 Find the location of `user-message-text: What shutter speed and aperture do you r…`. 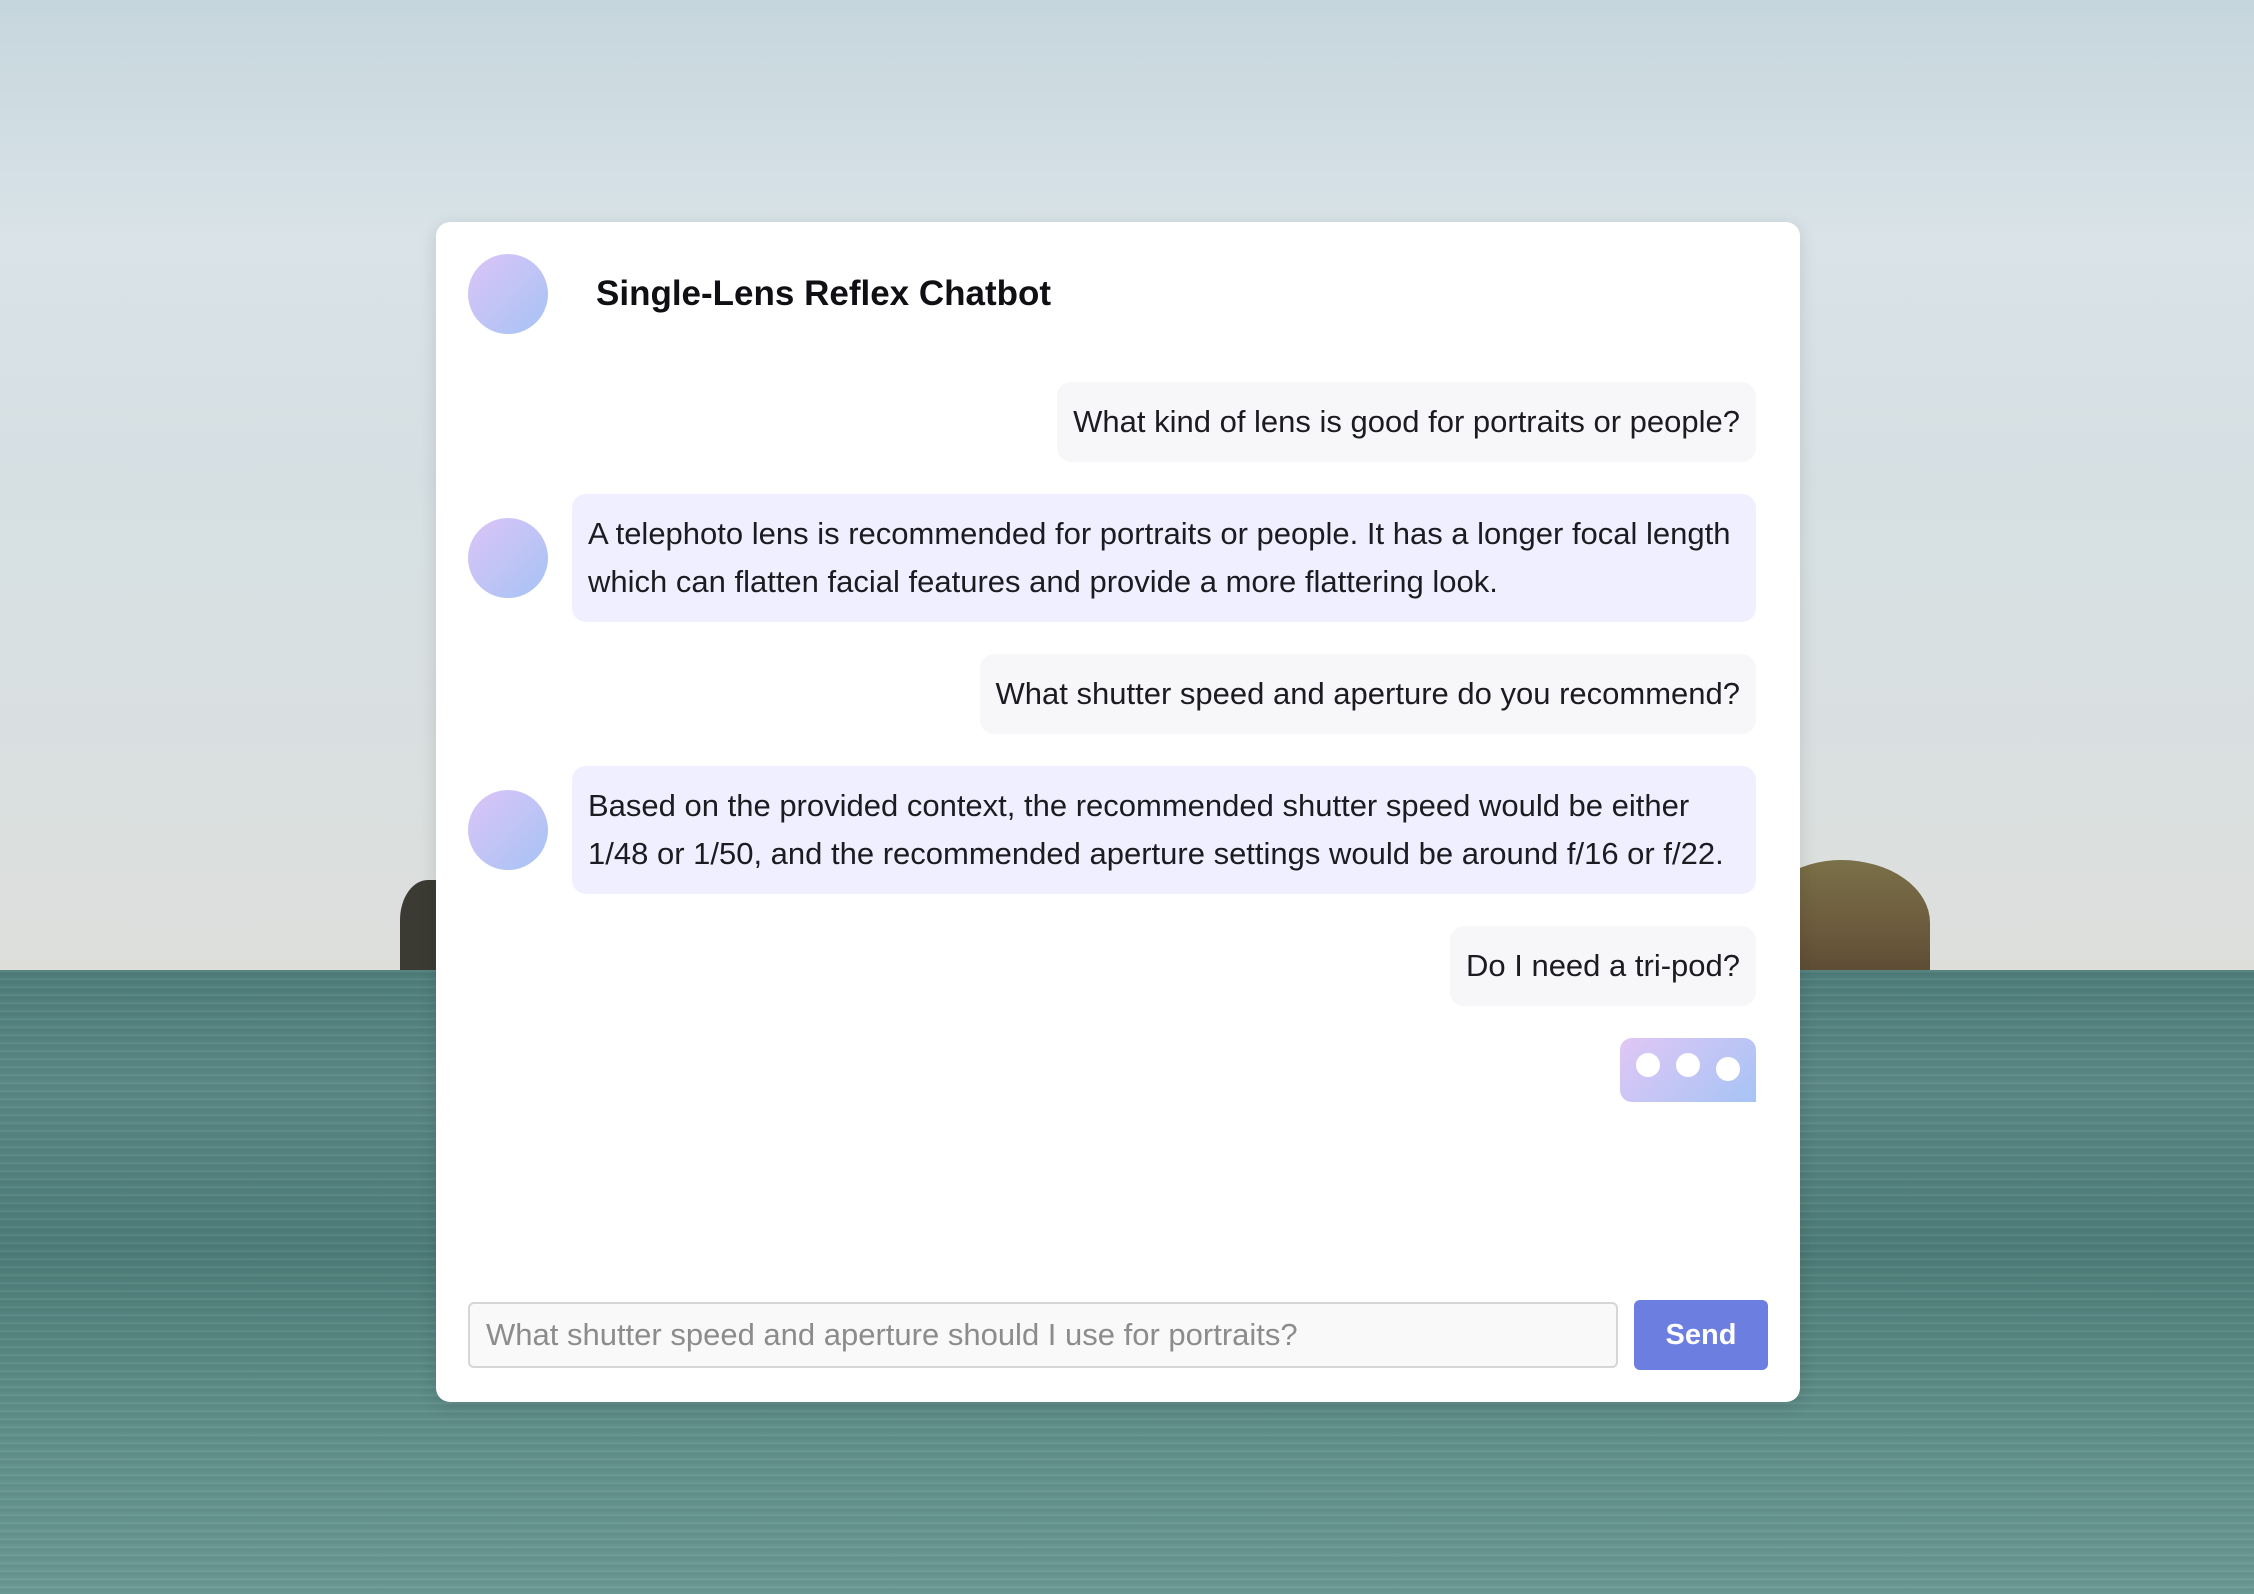

user-message-text: What shutter speed and aperture do you r… is located at coordinates (1367, 693).